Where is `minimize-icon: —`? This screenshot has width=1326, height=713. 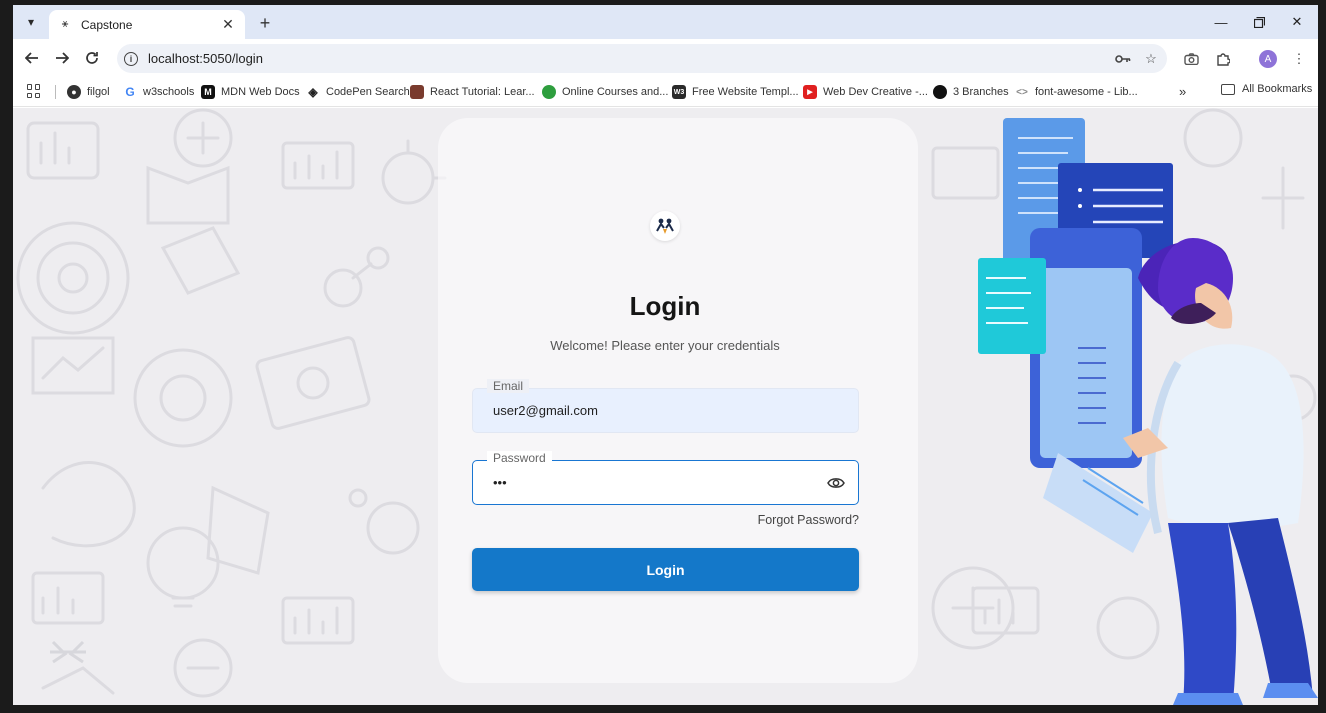
minimize-icon: — is located at coordinates (1221, 22).